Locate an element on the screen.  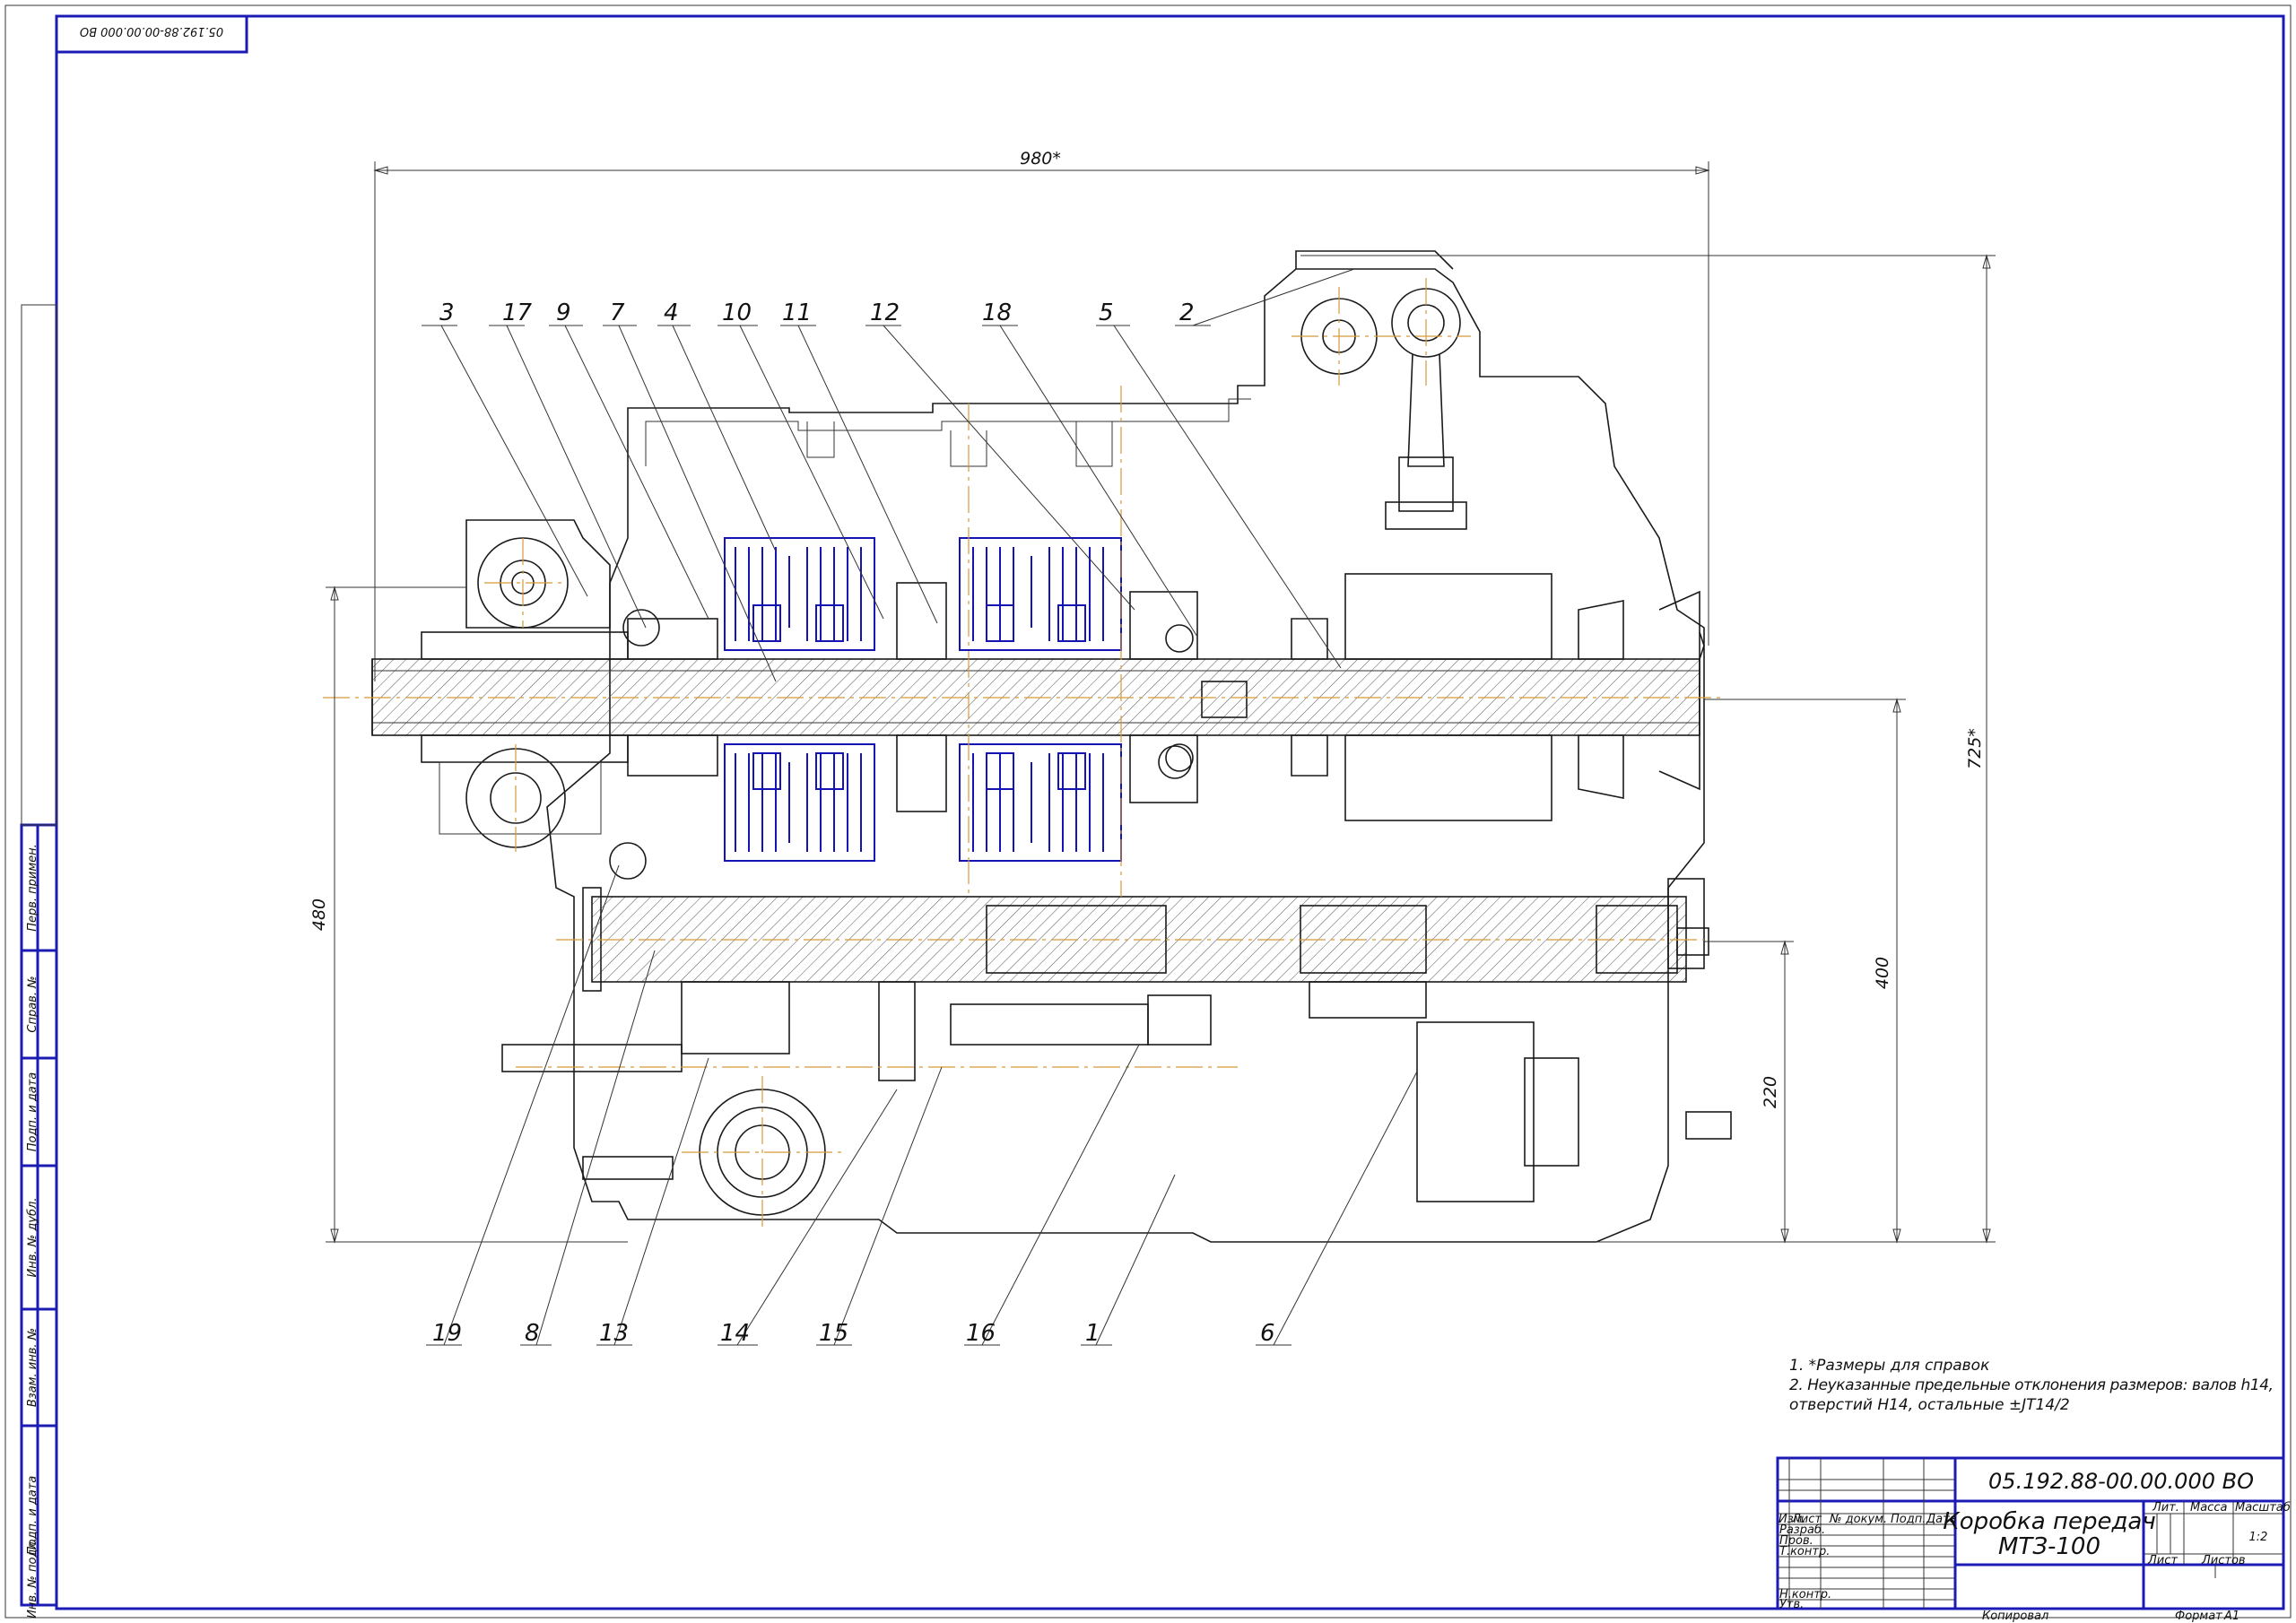
callout-10: 10 is located at coordinates (737, 312).